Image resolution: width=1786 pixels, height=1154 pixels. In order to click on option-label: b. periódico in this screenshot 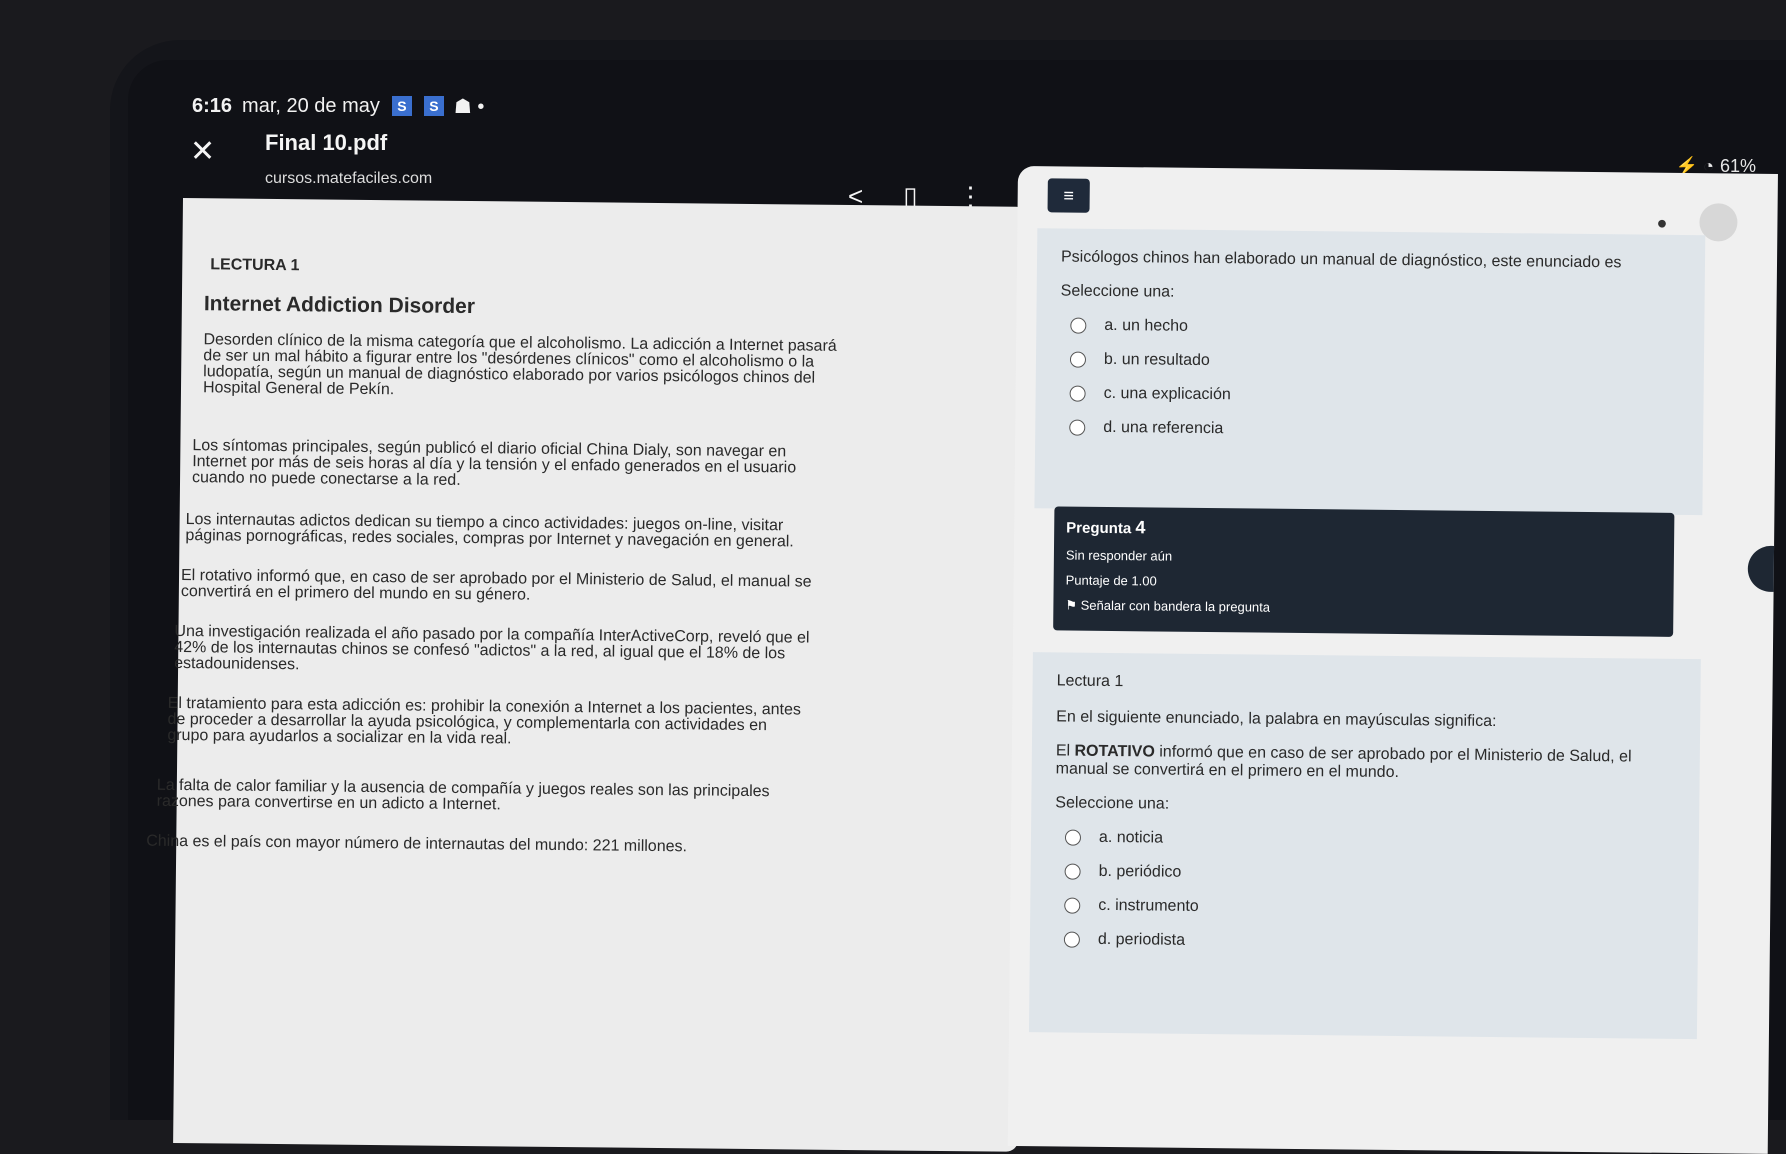, I will do `click(1140, 871)`.